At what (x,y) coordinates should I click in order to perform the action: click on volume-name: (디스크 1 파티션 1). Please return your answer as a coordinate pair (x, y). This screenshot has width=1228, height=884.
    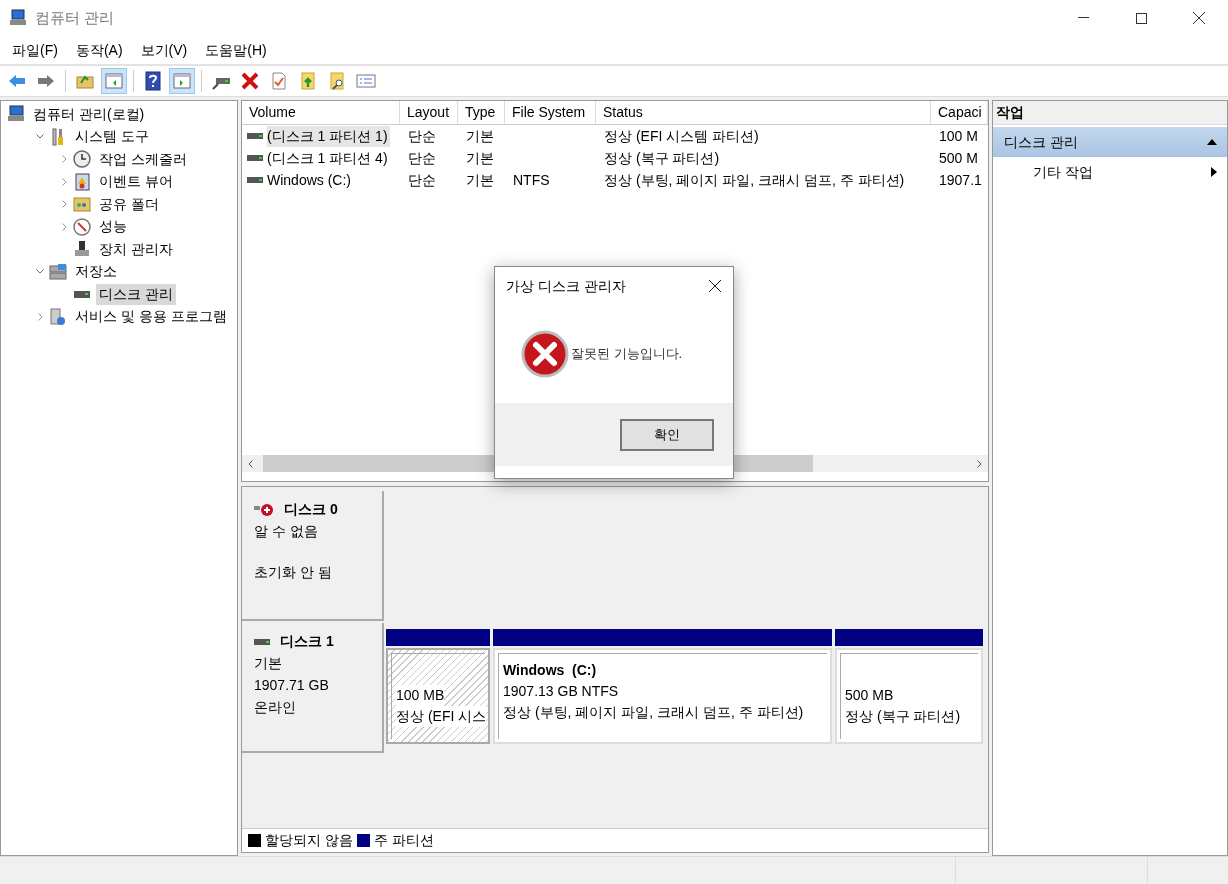
    Looking at the image, I should click on (328, 136).